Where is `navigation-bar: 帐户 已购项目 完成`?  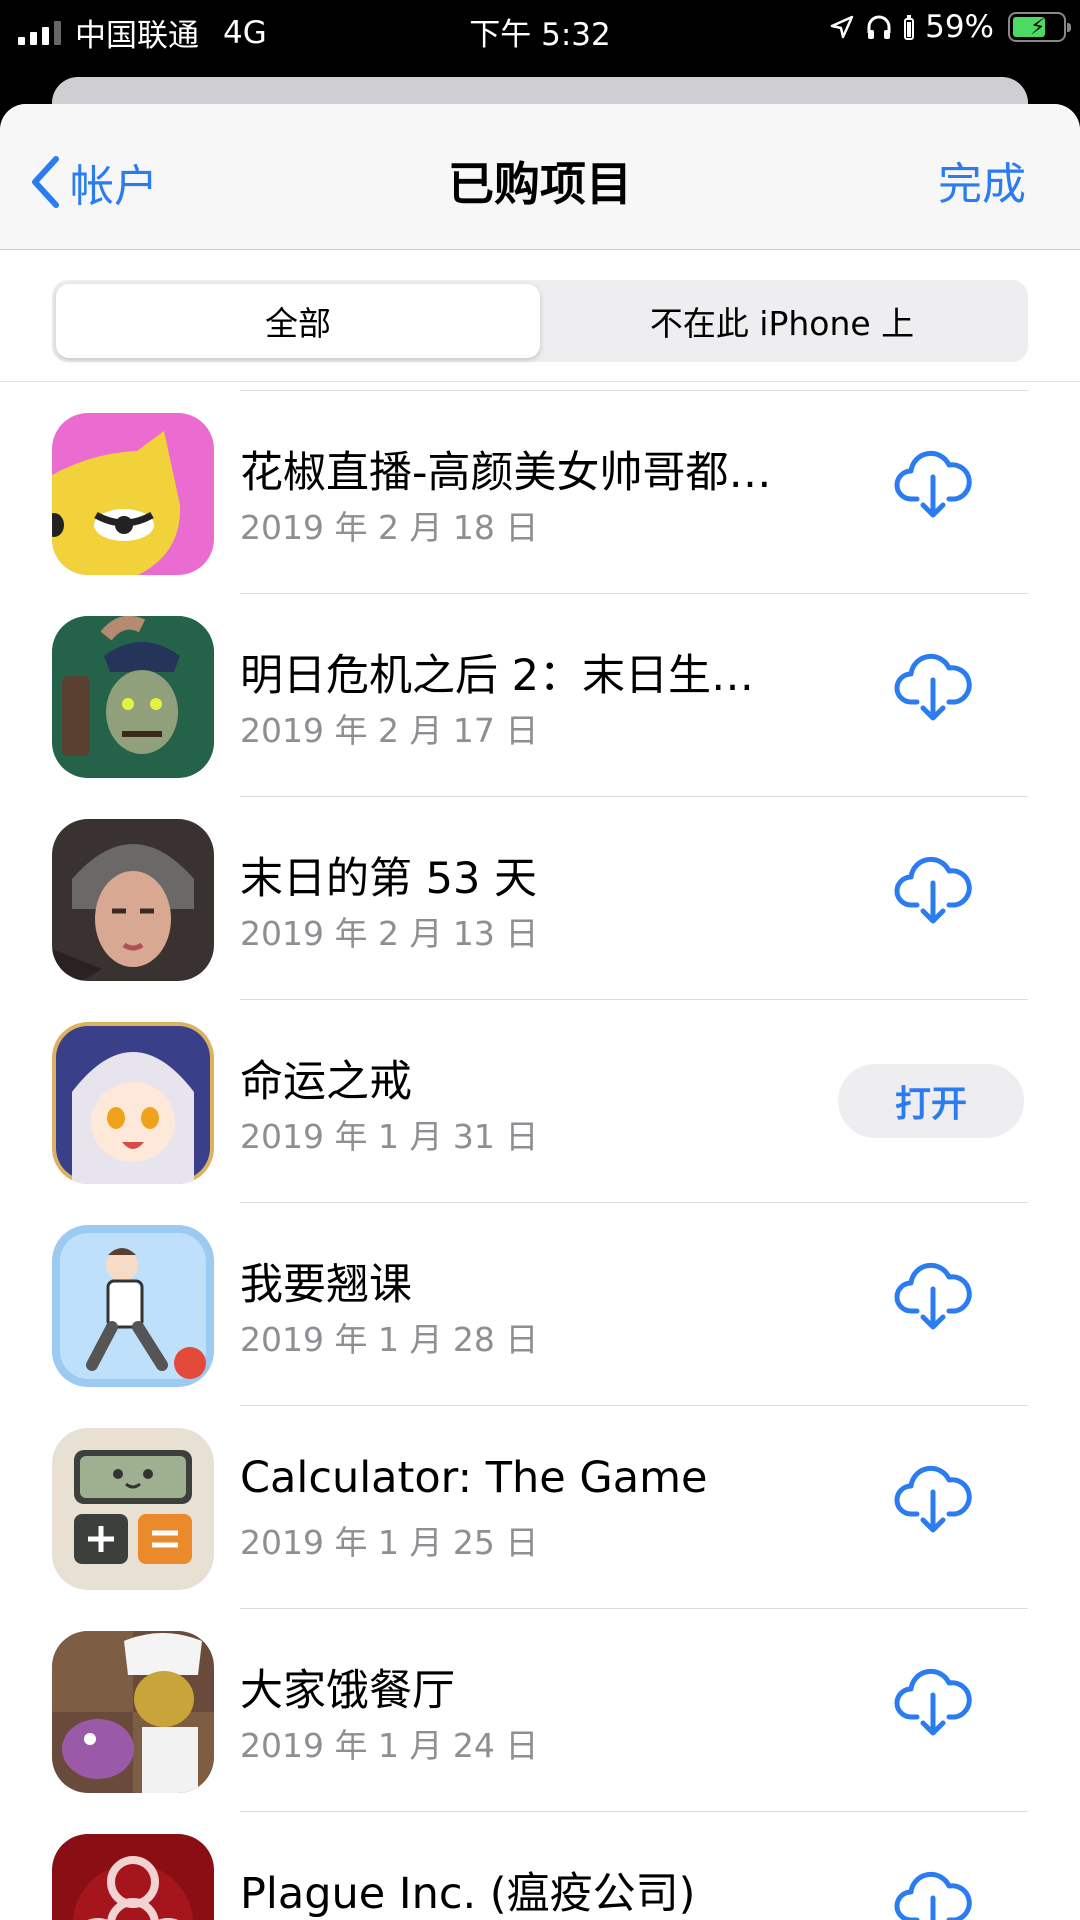
navigation-bar: 帐户 已购项目 完成 is located at coordinates (540, 177).